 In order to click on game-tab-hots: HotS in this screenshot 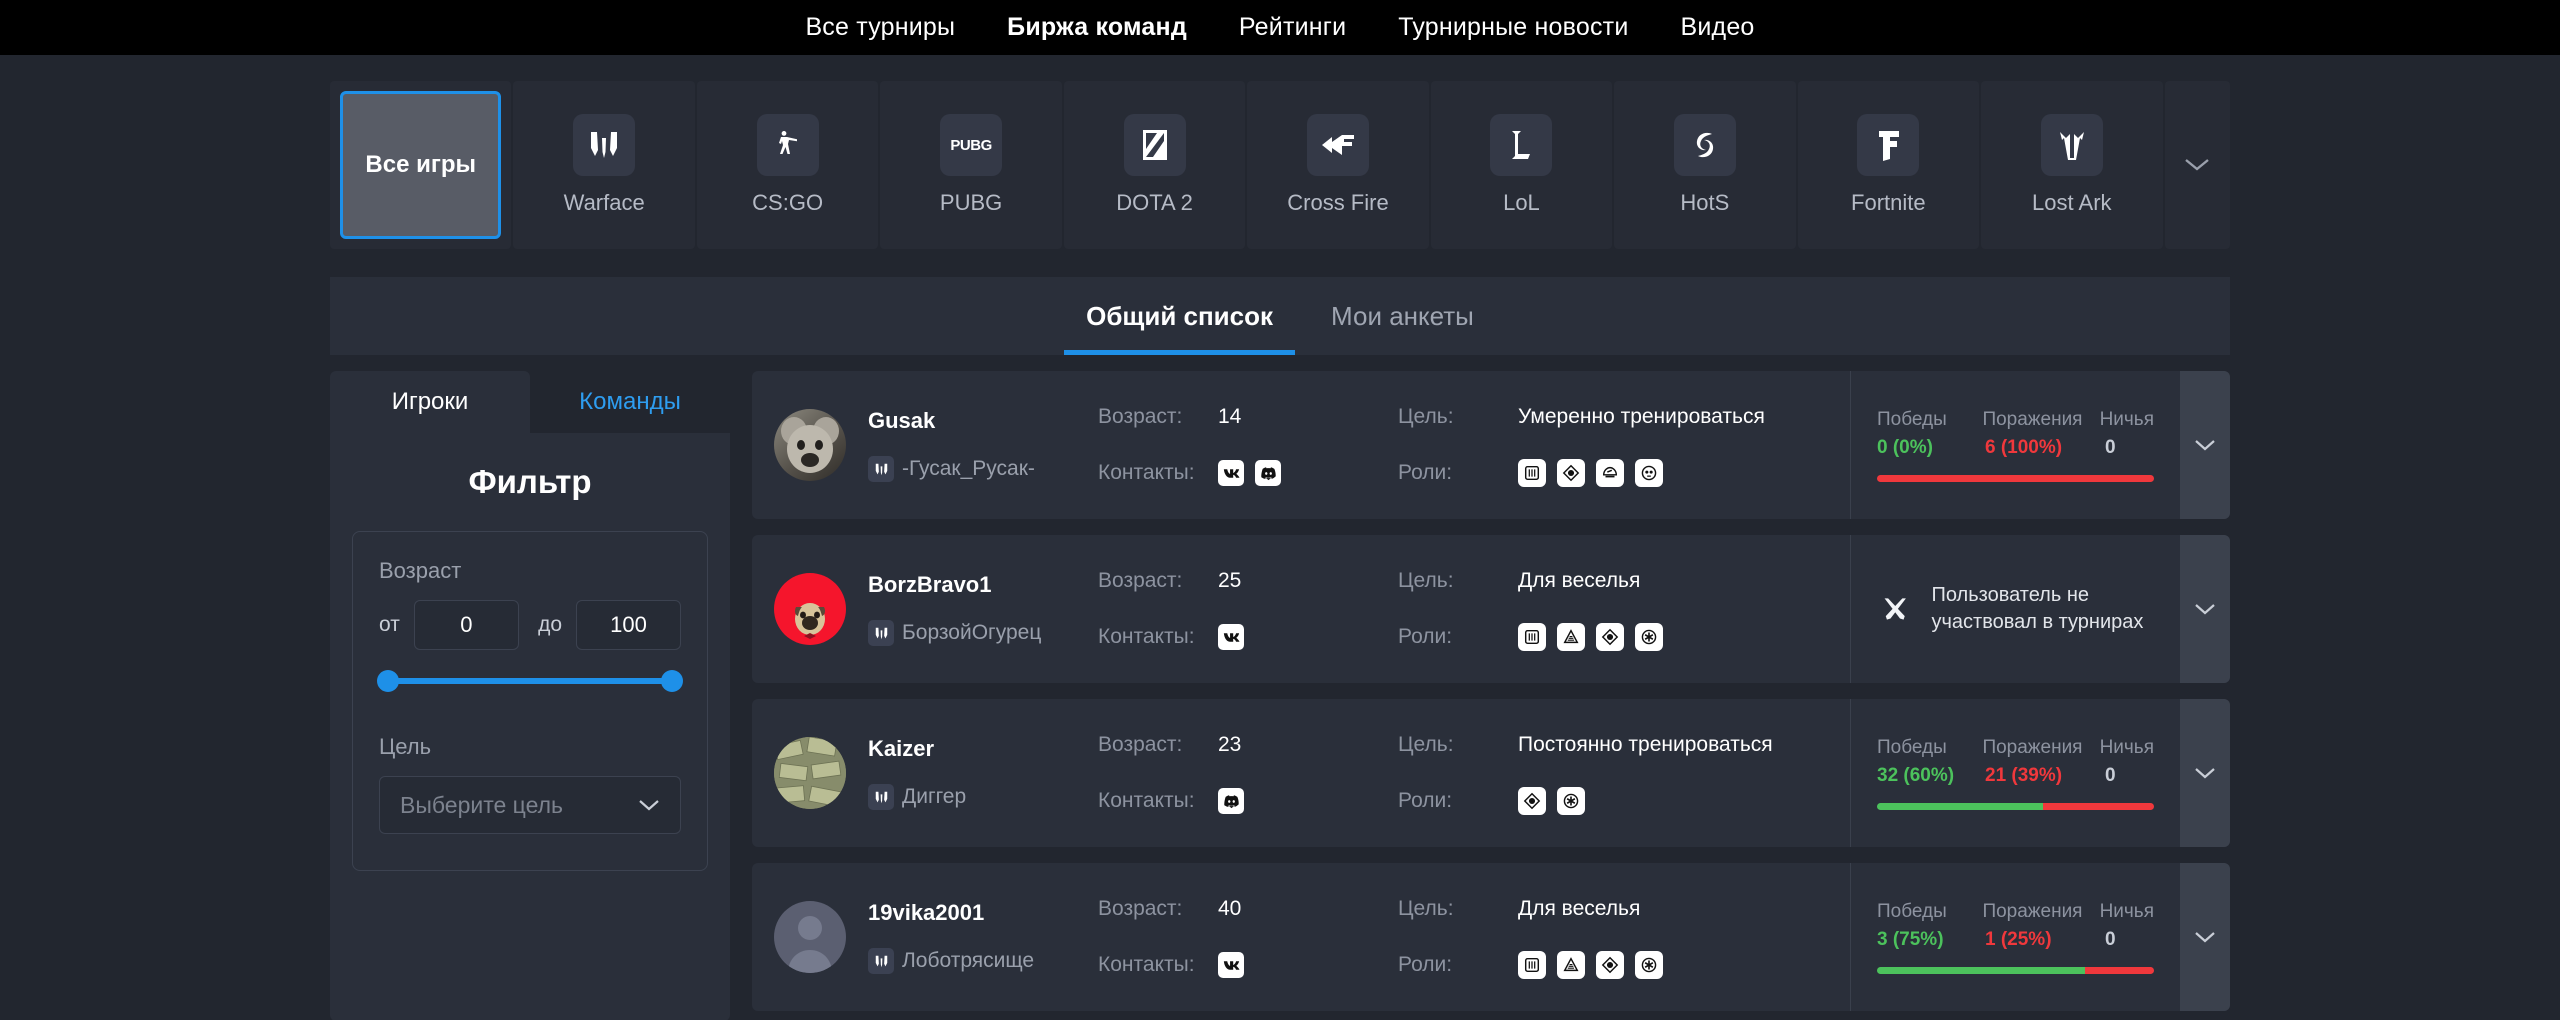, I will do `click(1705, 165)`.